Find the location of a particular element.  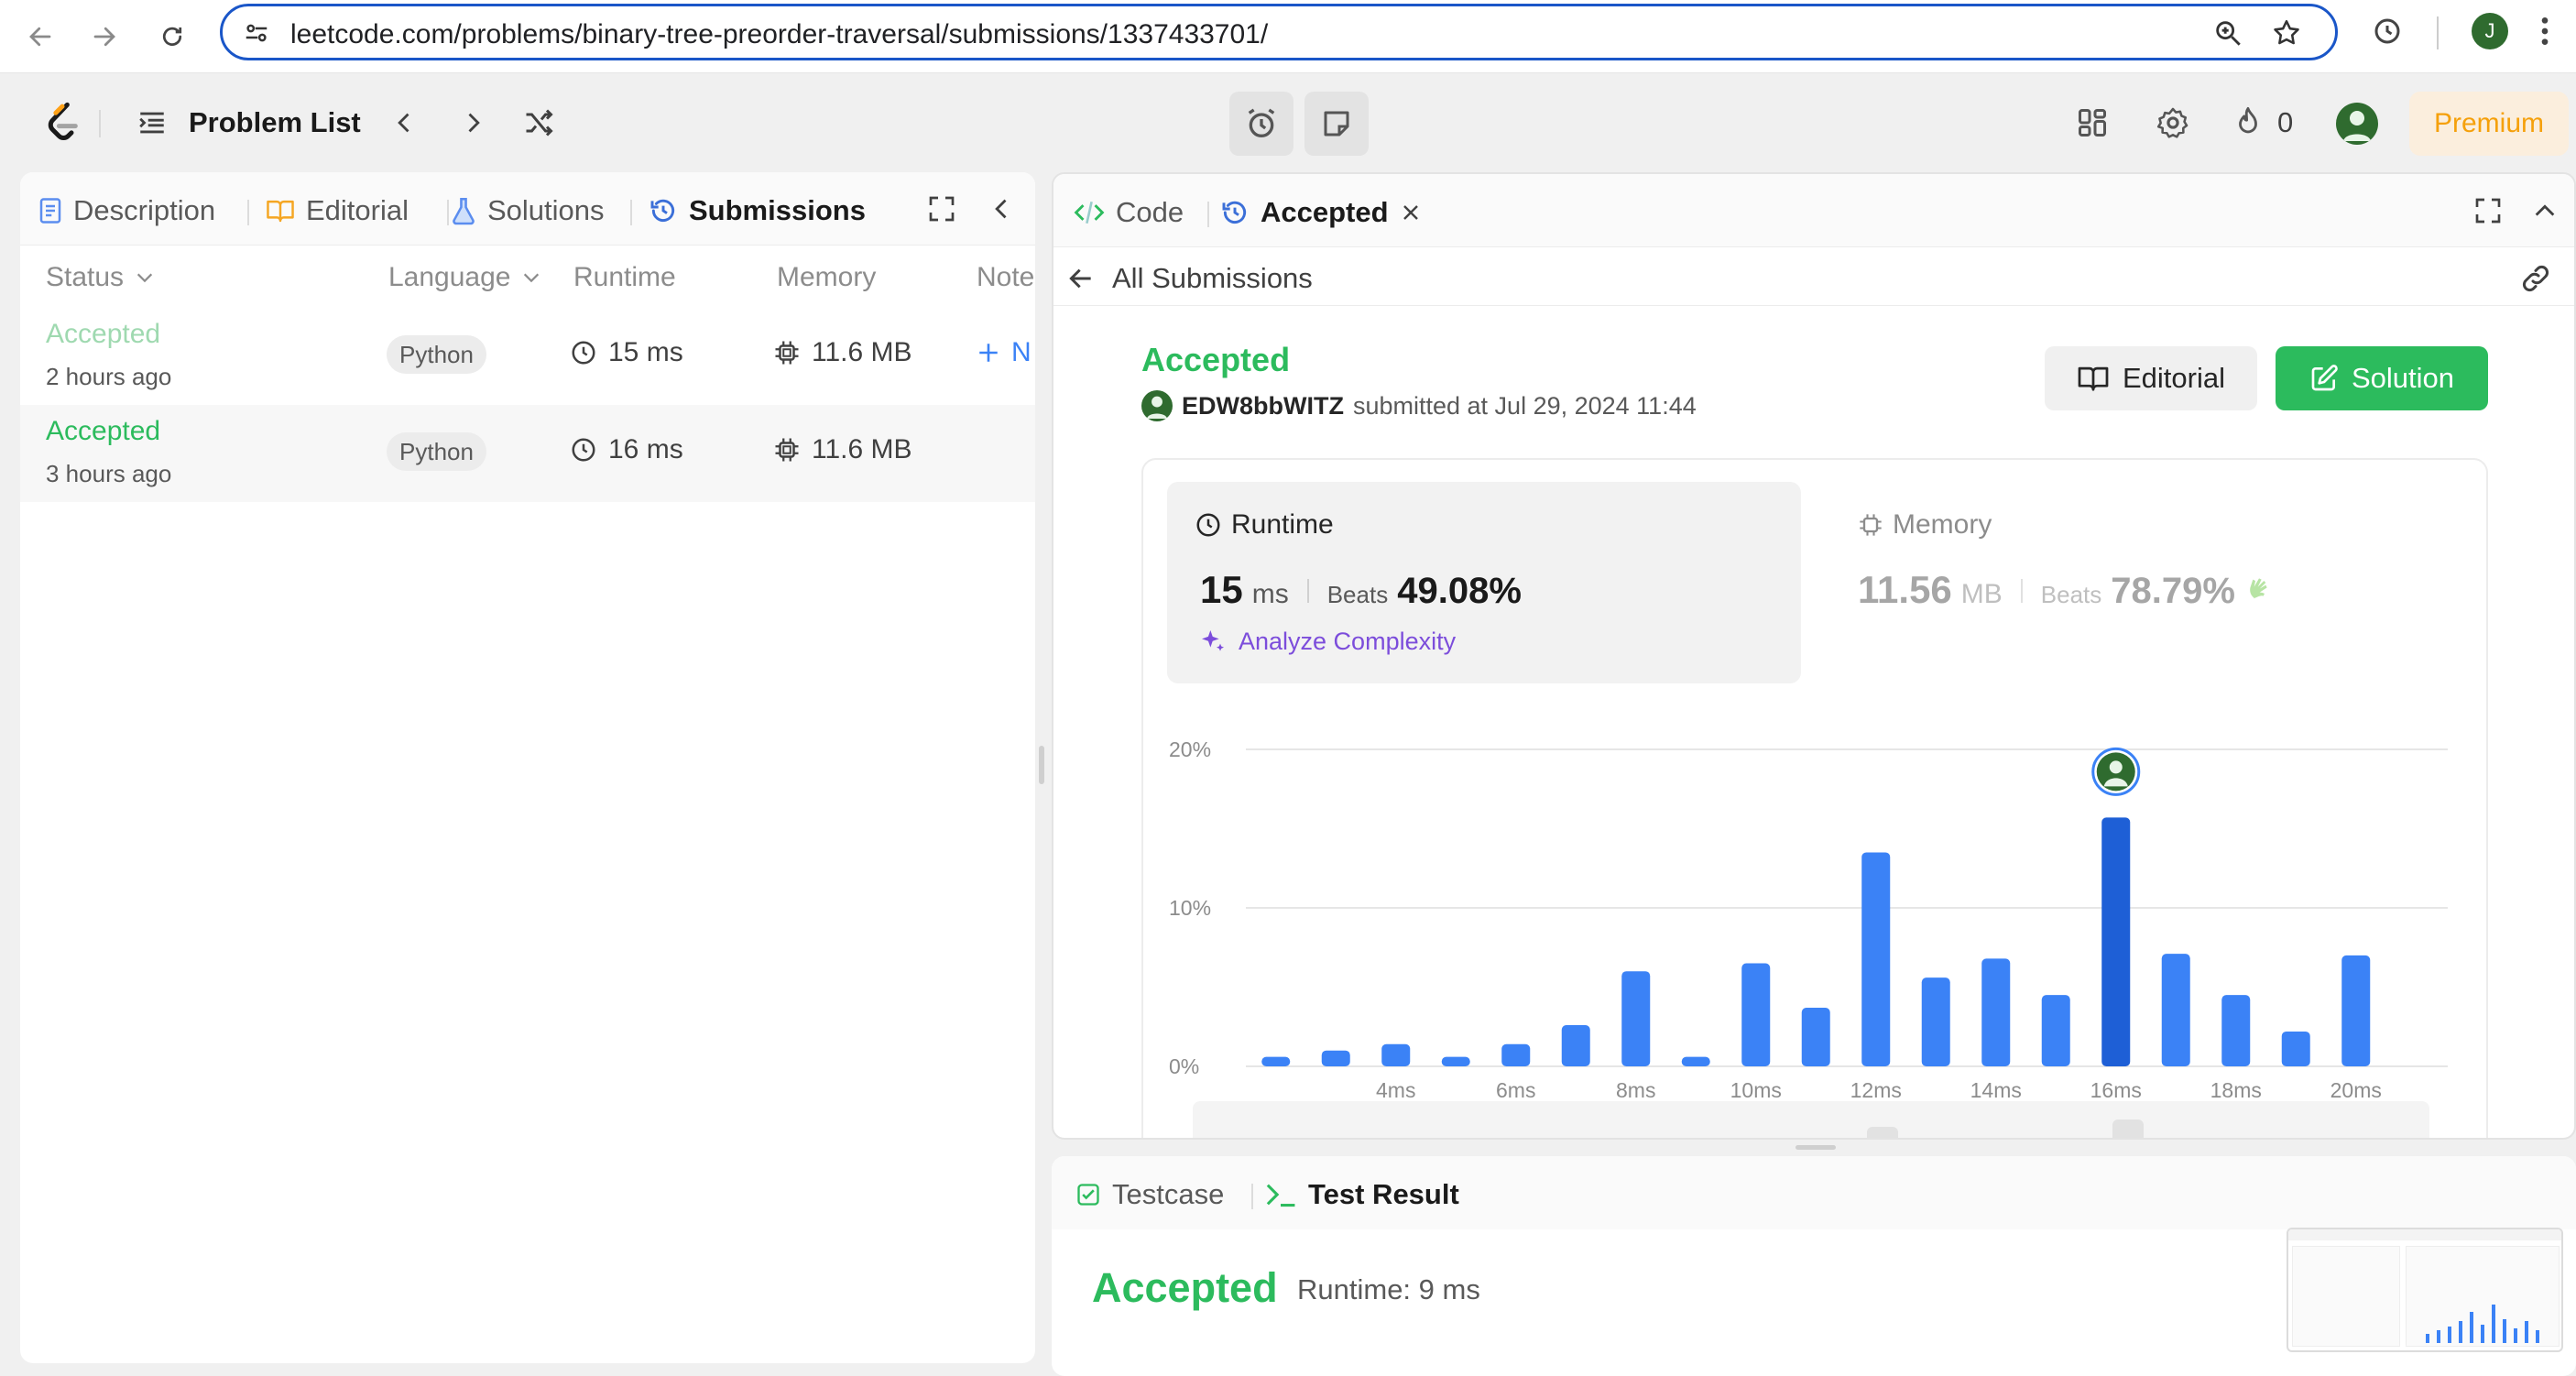

submitted-at-text: submitted at Jul 29, 2024 11:44 is located at coordinates (1525, 405).